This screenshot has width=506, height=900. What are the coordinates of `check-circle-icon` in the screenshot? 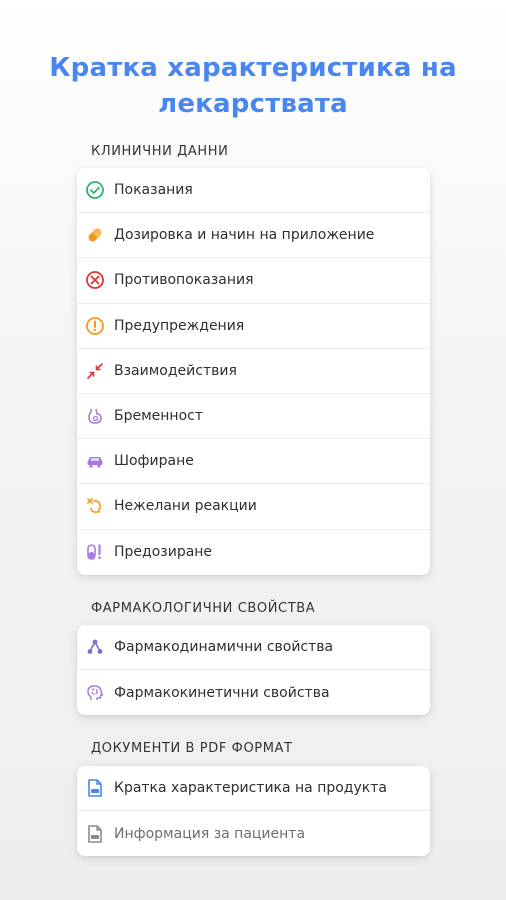 It's located at (95, 190).